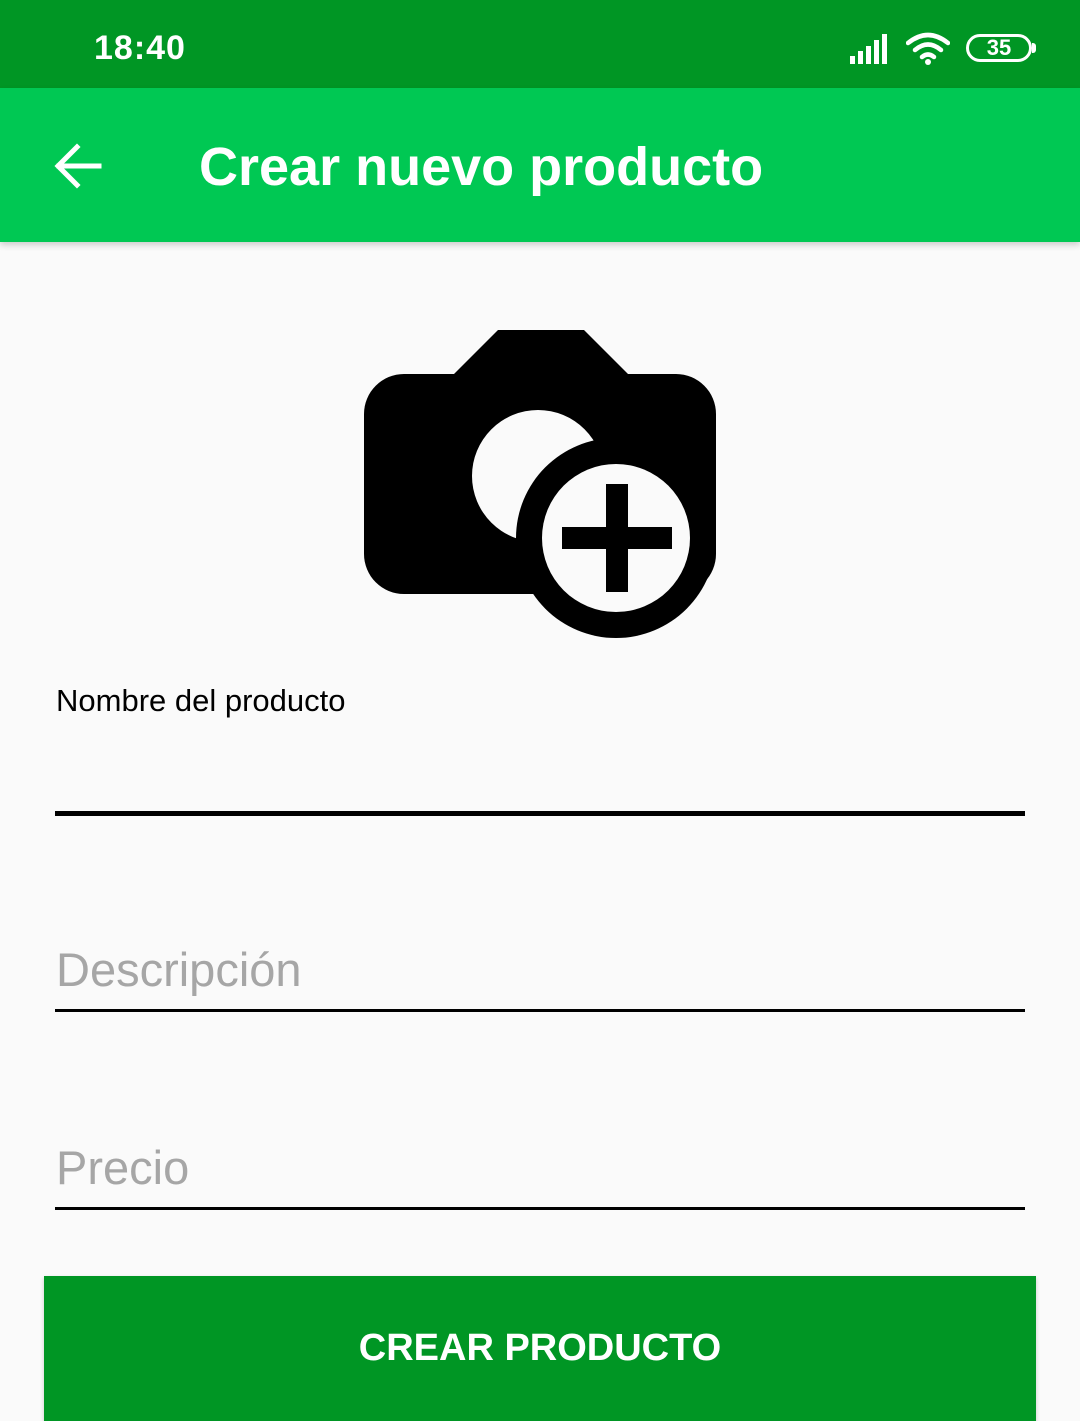 This screenshot has width=1080, height=1421. I want to click on arrow-left-icon, so click(78, 166).